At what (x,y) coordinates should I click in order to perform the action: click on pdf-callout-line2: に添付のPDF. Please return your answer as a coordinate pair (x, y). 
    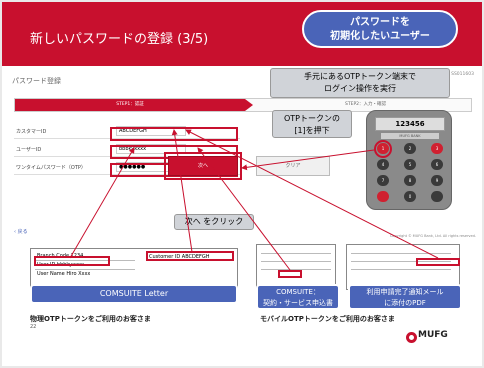
    Looking at the image, I should click on (405, 303).